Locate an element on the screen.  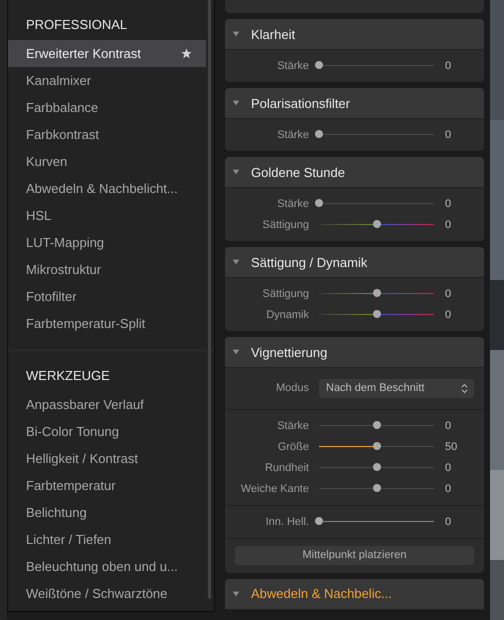
slider-label: Rundheit is located at coordinates (286, 468).